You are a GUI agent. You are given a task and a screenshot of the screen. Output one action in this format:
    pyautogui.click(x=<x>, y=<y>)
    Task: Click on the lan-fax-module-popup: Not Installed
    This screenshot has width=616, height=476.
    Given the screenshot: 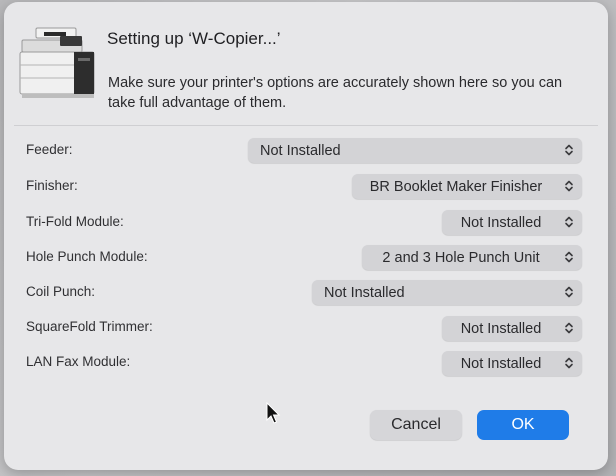 What is the action you would take?
    pyautogui.click(x=512, y=363)
    